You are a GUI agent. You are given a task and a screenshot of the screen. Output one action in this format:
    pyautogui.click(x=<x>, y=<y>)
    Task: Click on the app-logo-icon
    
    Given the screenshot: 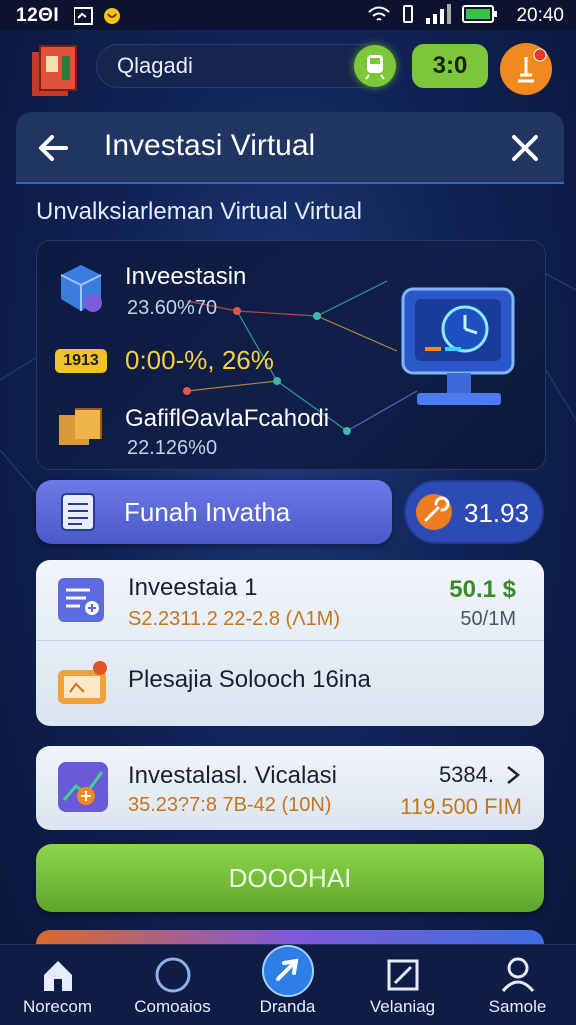 What is the action you would take?
    pyautogui.click(x=54, y=70)
    